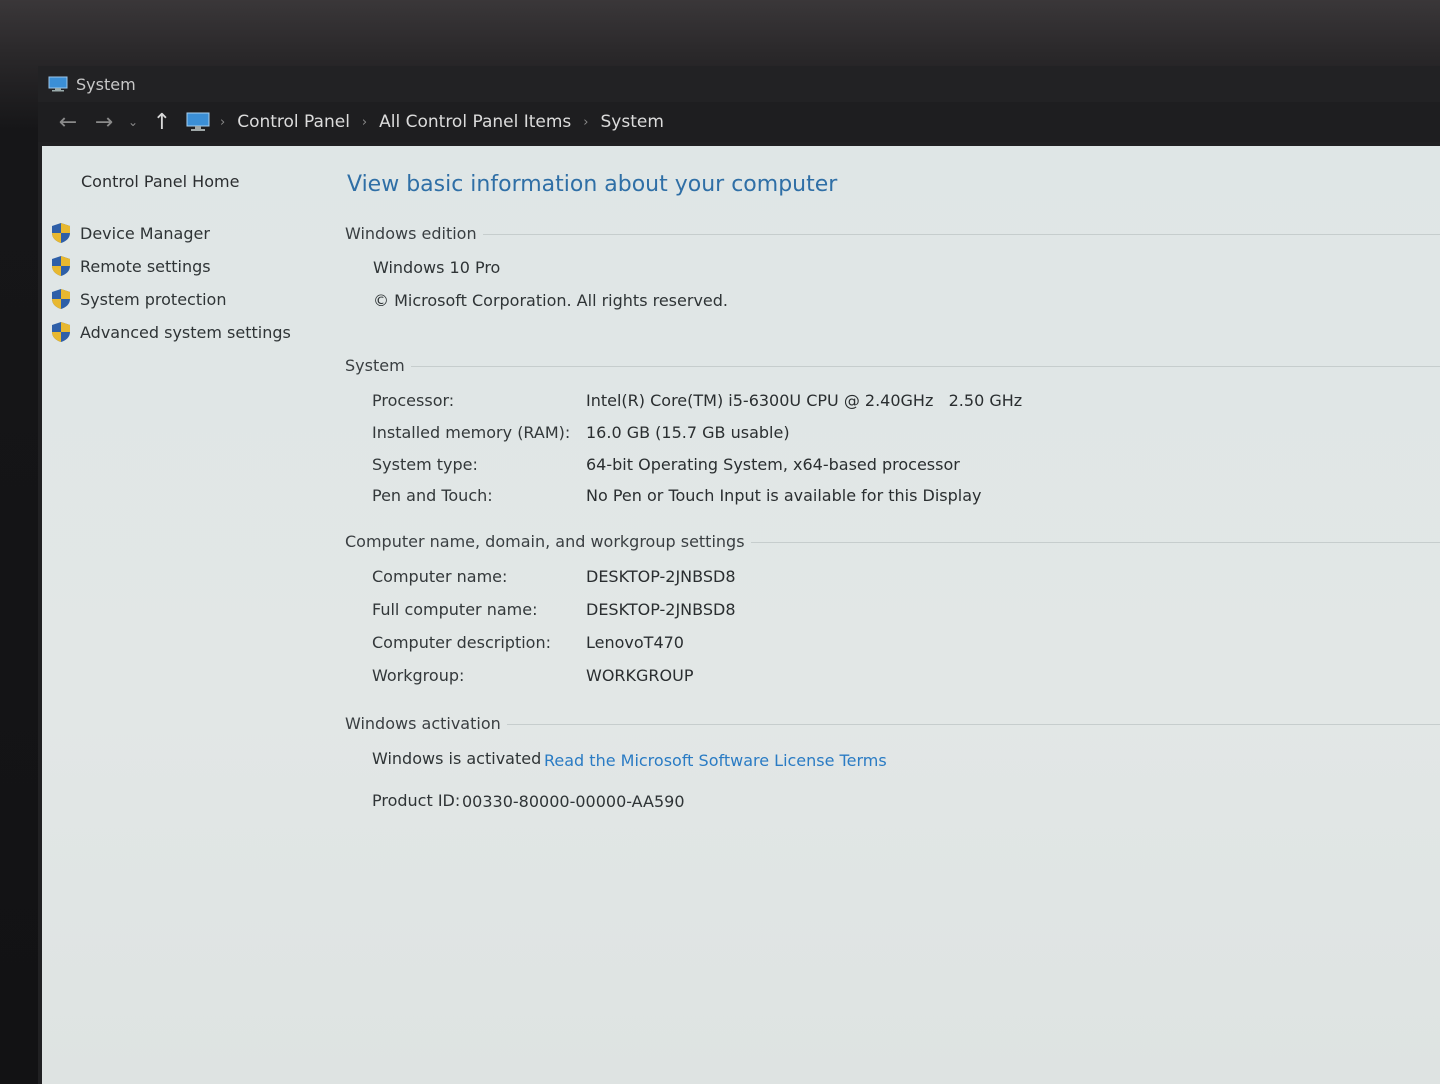 The height and width of the screenshot is (1084, 1440). I want to click on workgroup-value: WORKGROUP, so click(640, 675).